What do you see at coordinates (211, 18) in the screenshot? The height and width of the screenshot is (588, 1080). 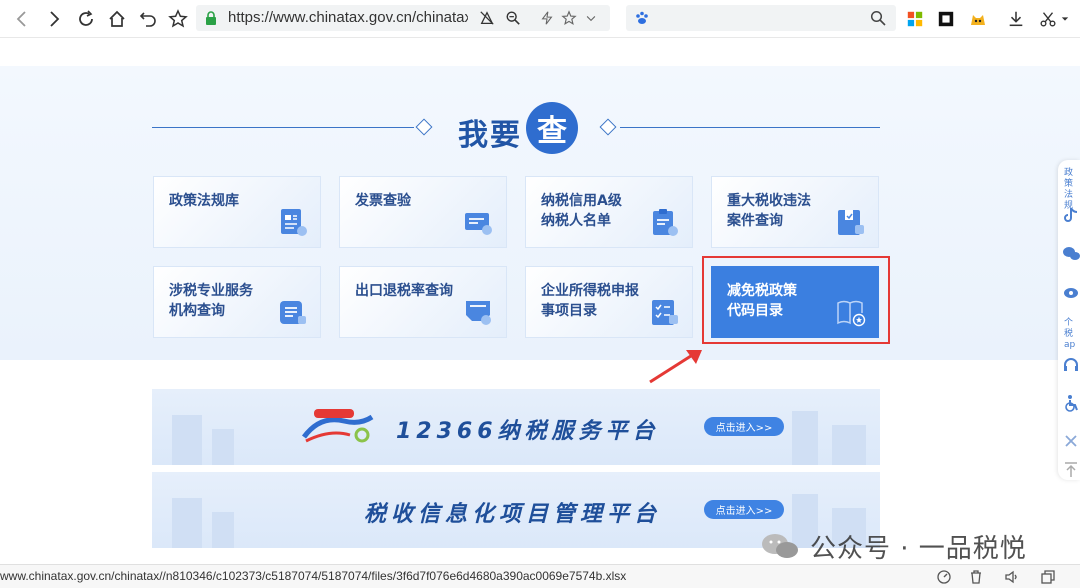 I see `lock-icon` at bounding box center [211, 18].